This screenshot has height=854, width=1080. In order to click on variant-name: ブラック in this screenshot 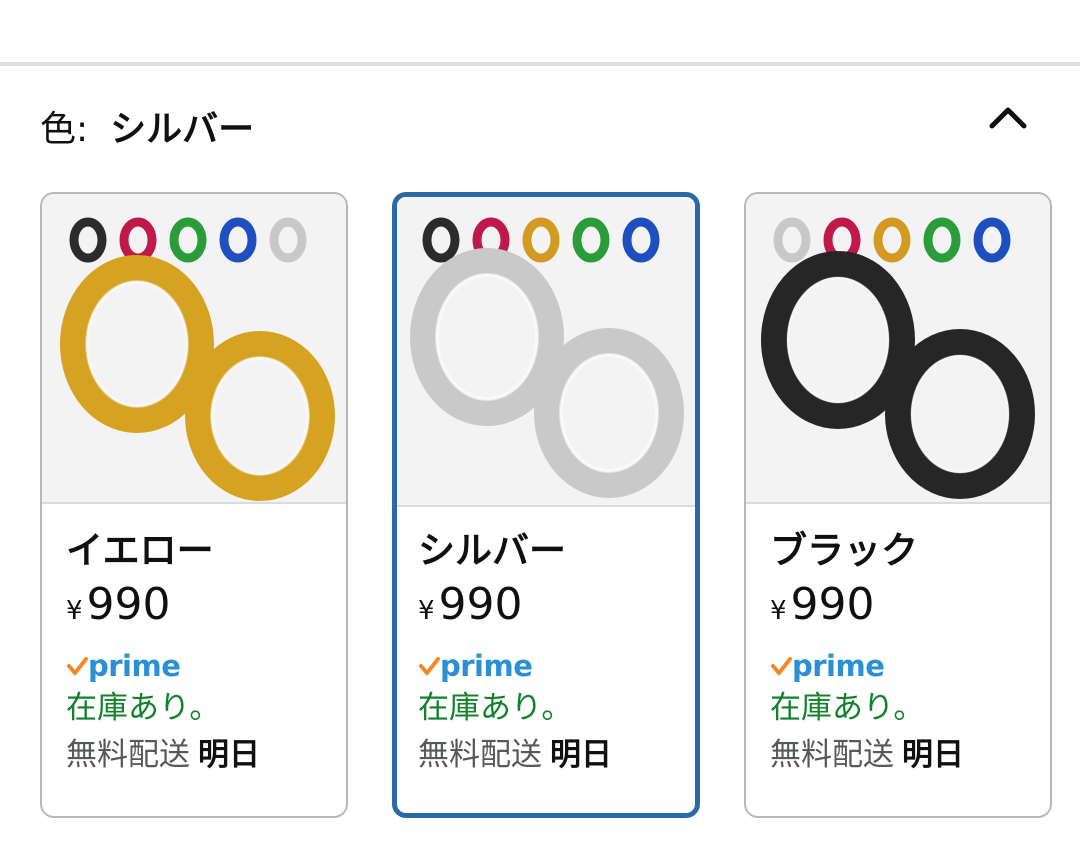, I will do `click(844, 550)`.